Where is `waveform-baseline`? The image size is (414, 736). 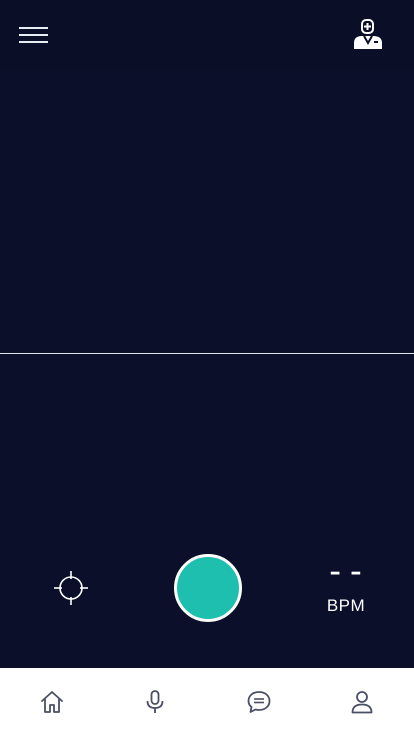 waveform-baseline is located at coordinates (207, 353).